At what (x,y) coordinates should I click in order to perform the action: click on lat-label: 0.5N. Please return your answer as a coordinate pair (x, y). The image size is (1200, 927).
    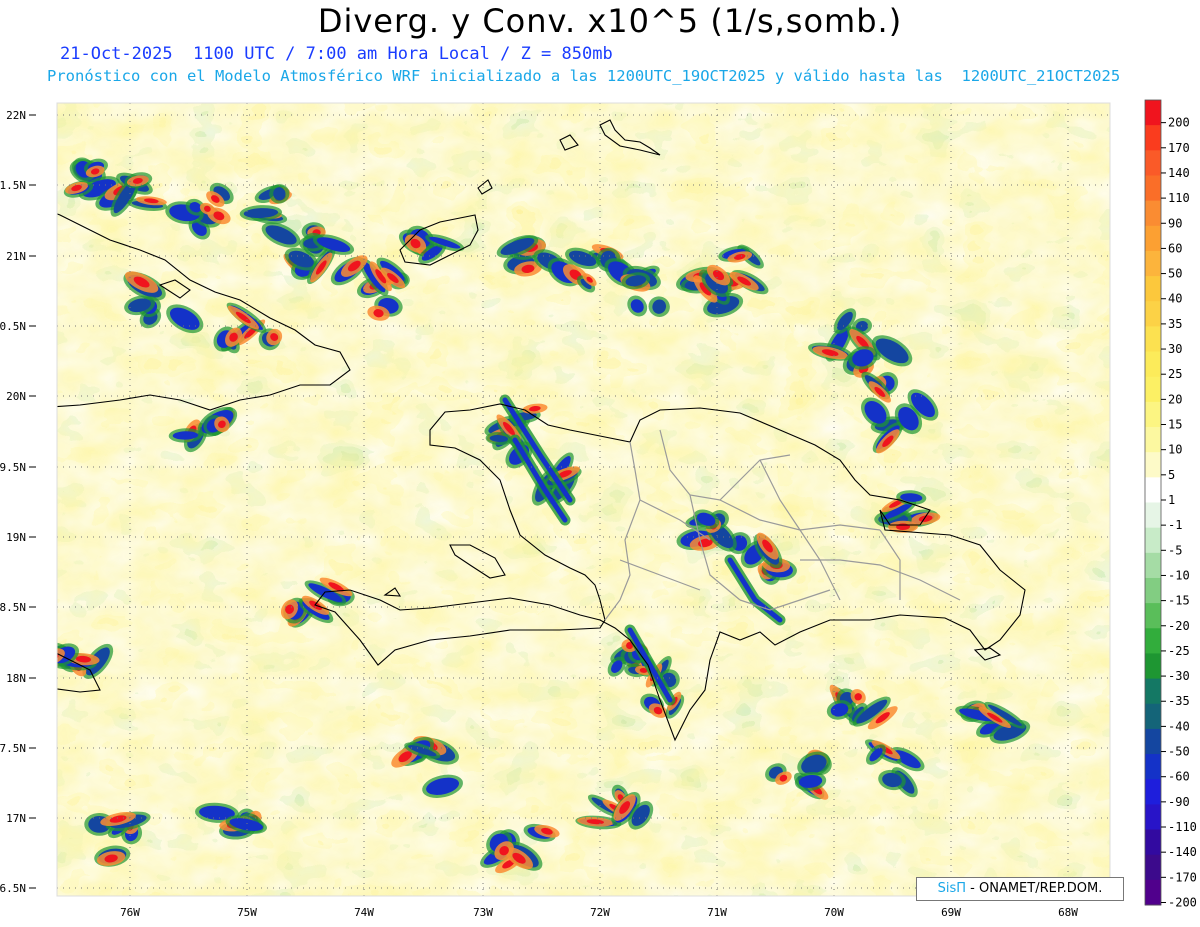
    Looking at the image, I should click on (13, 326).